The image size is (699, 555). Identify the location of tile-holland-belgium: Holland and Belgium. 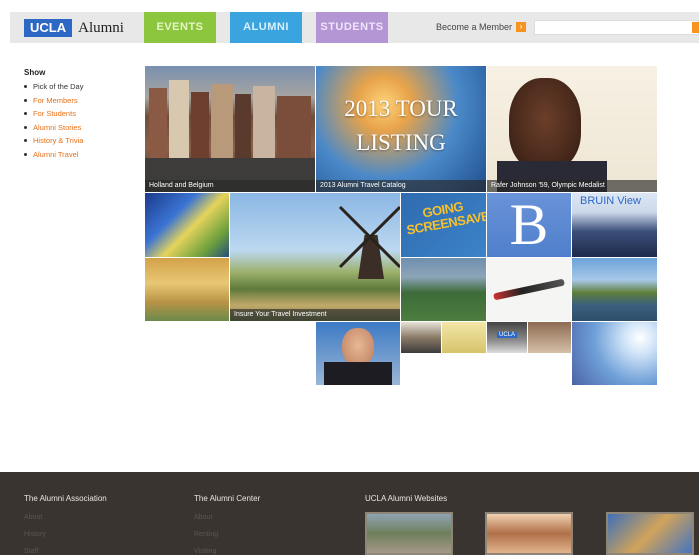
(230, 129).